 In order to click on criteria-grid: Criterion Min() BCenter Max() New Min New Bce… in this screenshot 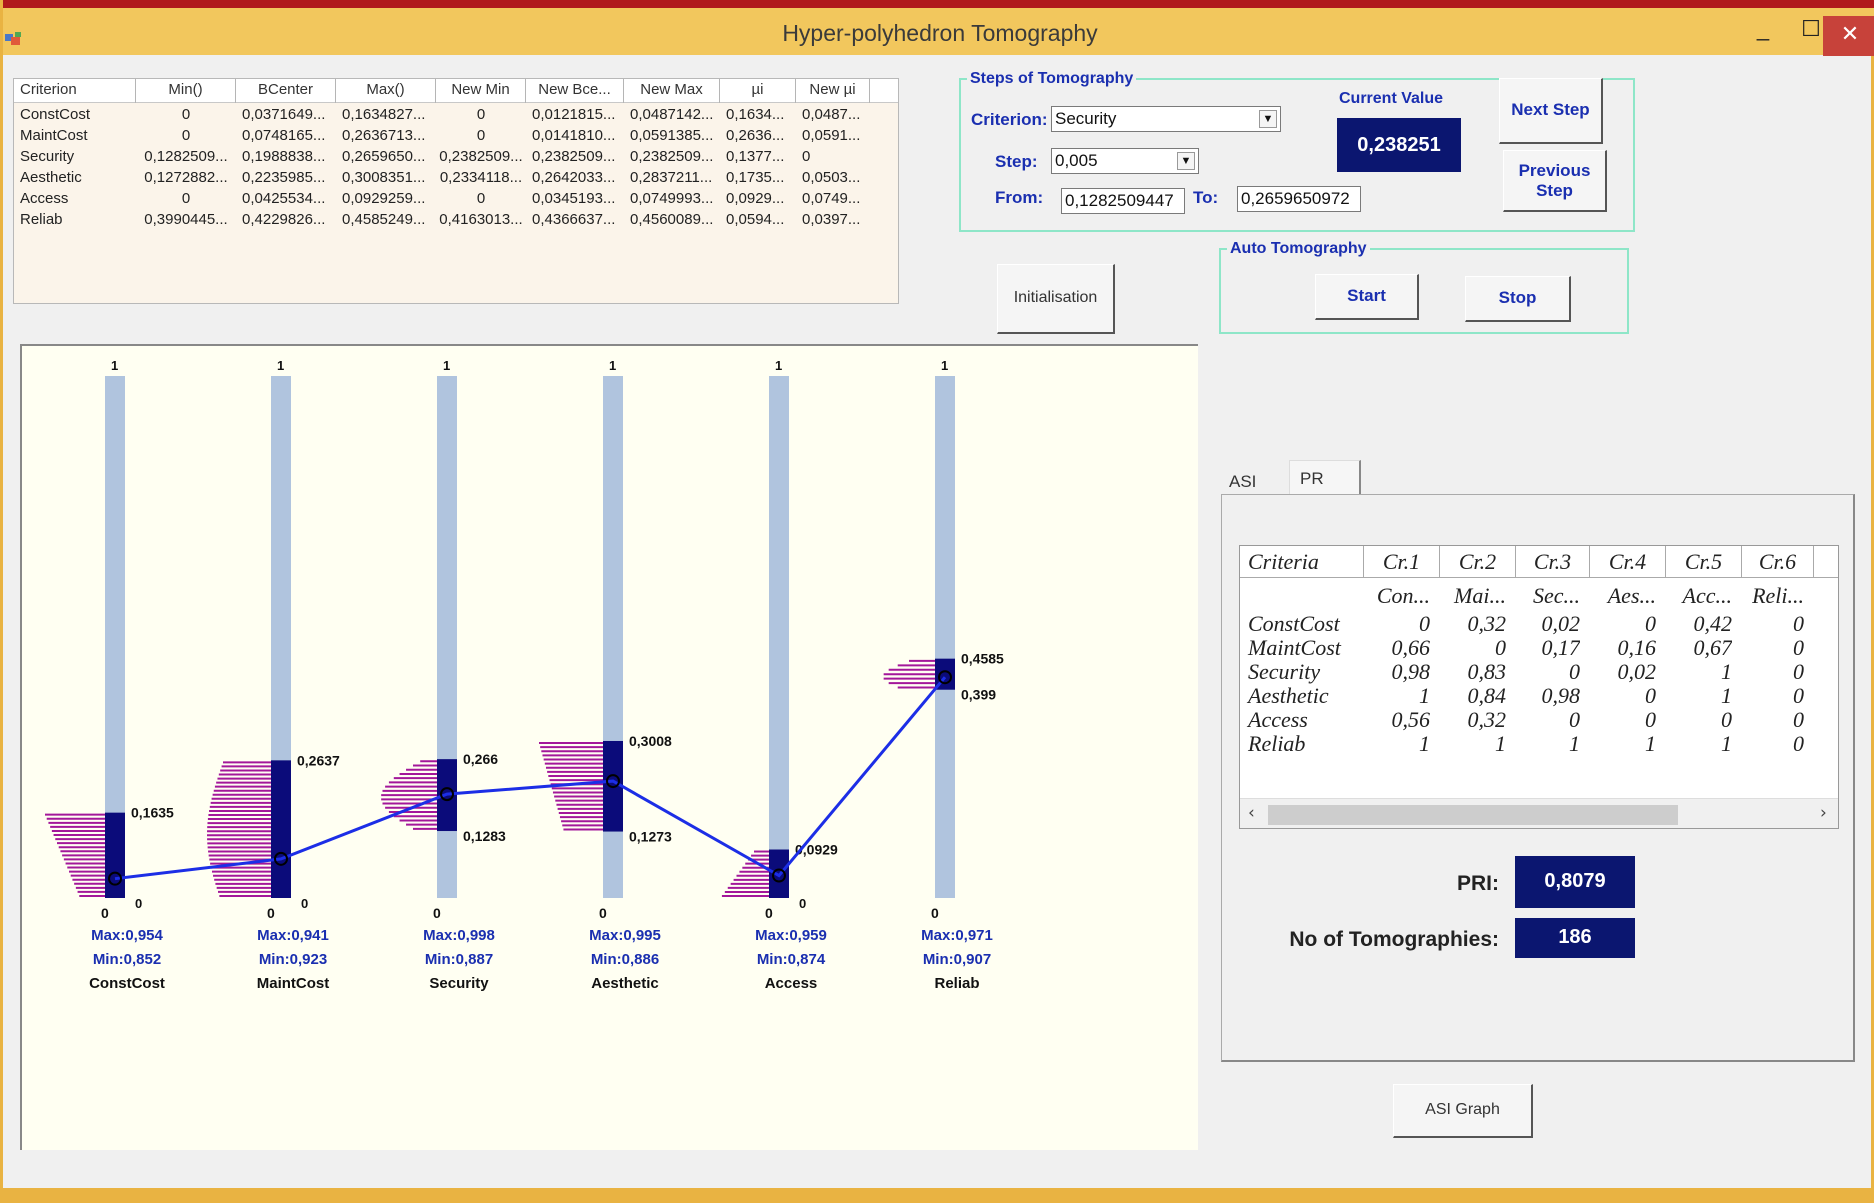, I will do `click(456, 191)`.